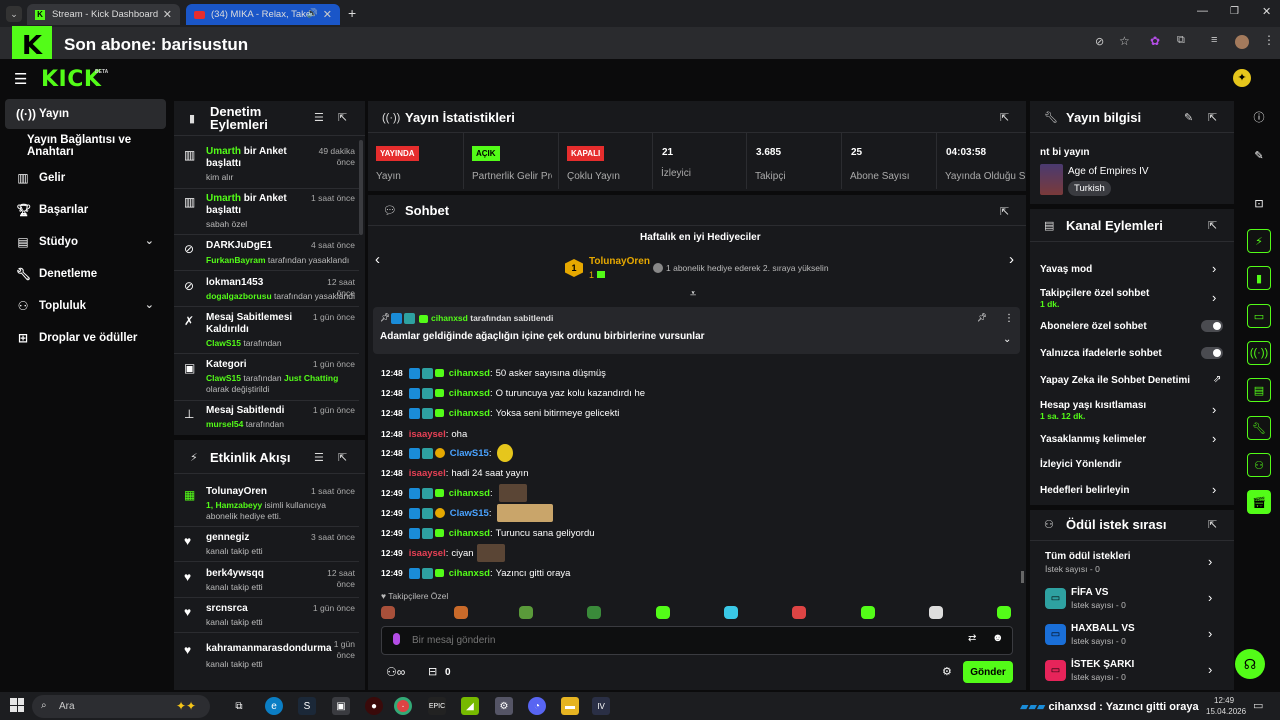 The width and height of the screenshot is (1280, 720). Describe the element at coordinates (403, 706) in the screenshot. I see `chrome-icon: ·` at that location.